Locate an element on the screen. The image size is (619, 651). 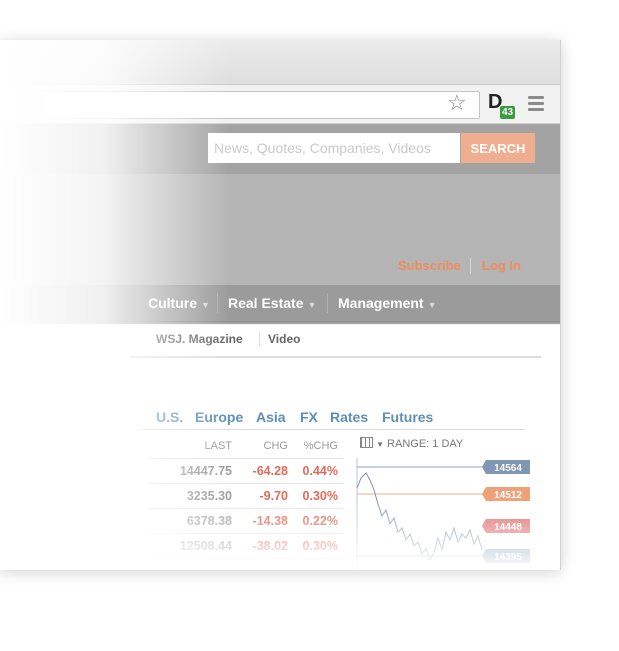
login-link: Log In is located at coordinates (501, 265).